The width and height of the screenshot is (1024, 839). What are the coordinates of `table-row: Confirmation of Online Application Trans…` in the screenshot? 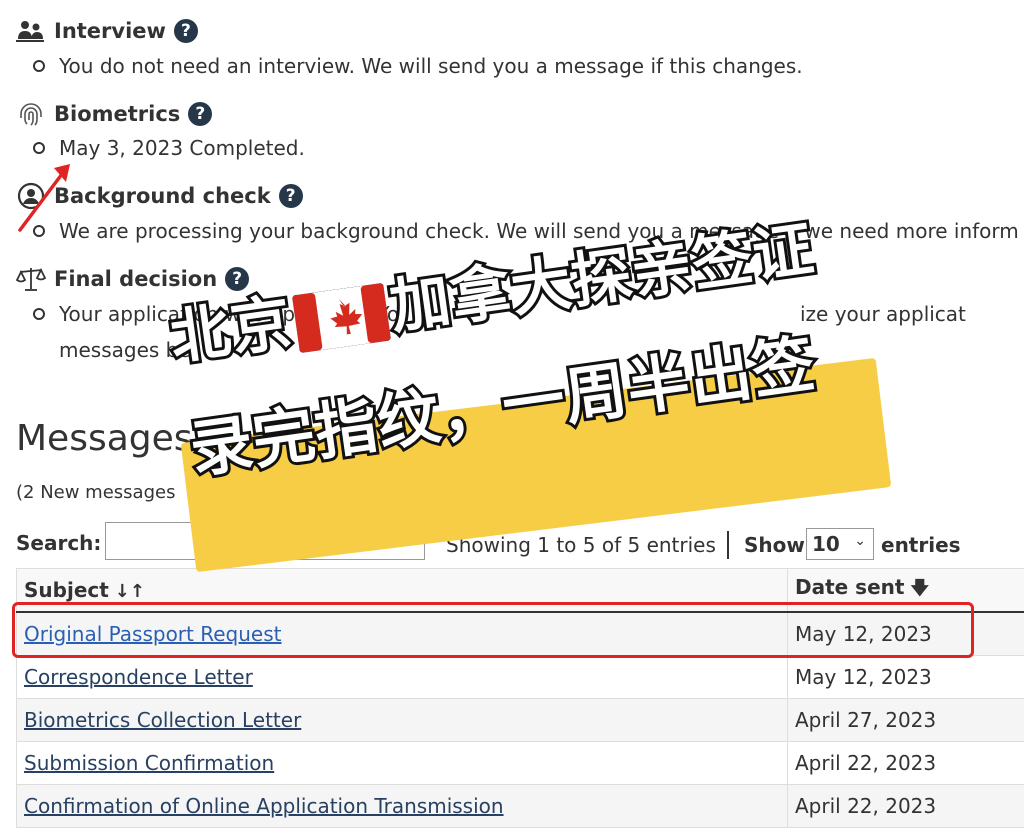 It's located at (520, 806).